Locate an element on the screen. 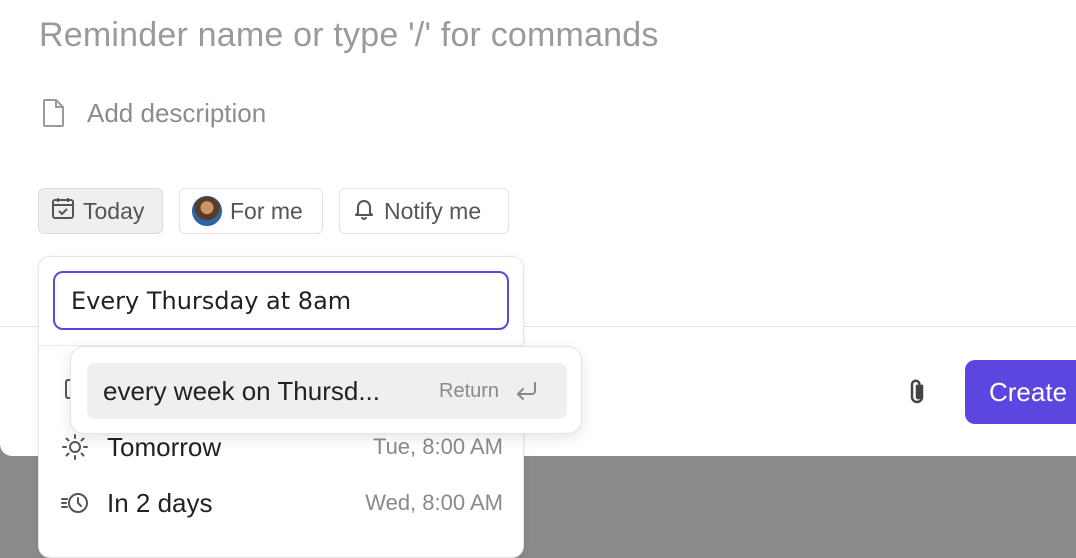  date-chip-label: Today is located at coordinates (114, 210).